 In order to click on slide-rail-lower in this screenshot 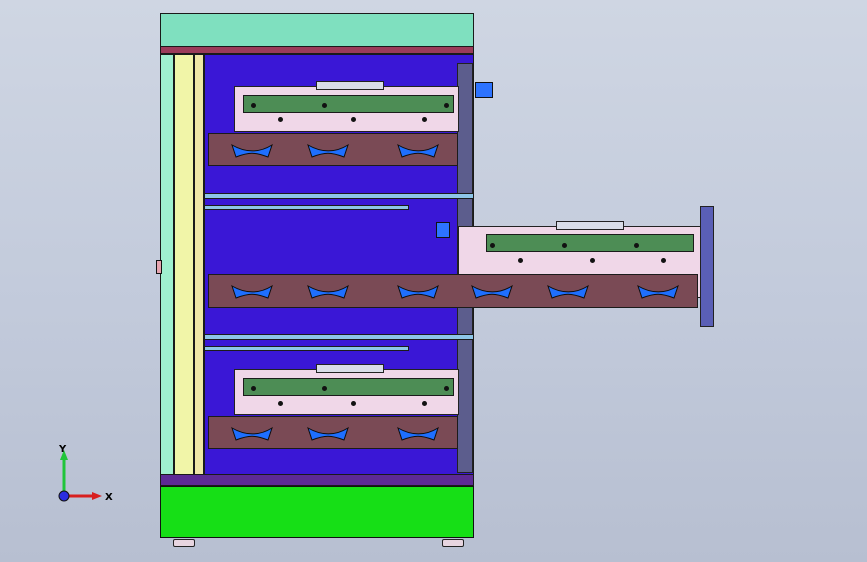, I will do `click(339, 337)`.